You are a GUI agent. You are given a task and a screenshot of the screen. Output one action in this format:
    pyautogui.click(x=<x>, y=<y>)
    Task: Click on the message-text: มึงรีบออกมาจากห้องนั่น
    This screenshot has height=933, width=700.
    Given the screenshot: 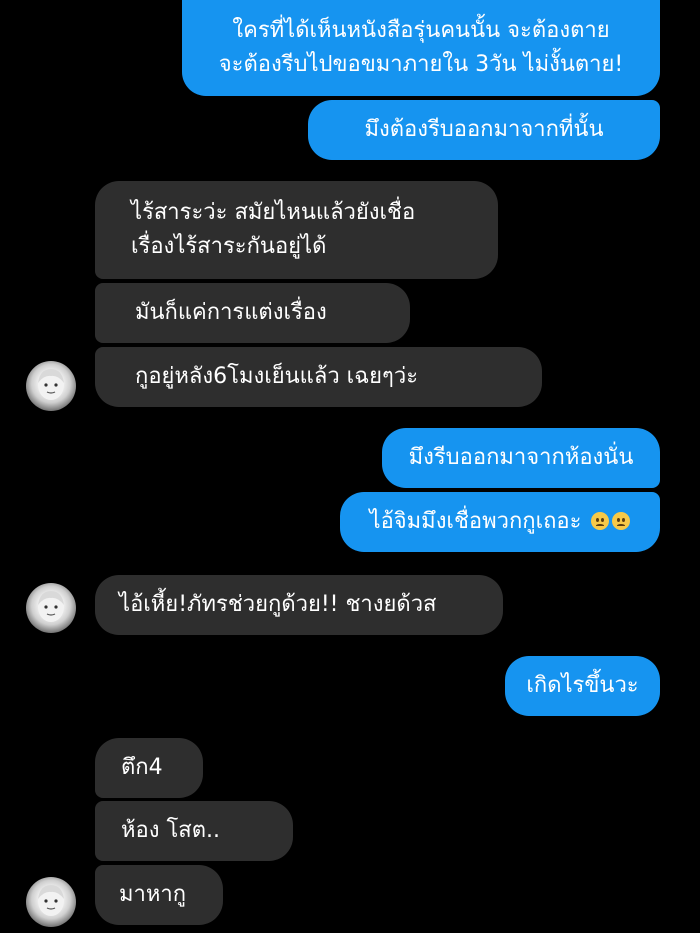 What is the action you would take?
    pyautogui.click(x=521, y=457)
    